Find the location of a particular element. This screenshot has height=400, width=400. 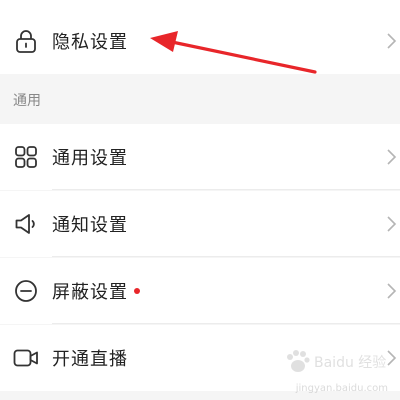

section-header-label: 通用 is located at coordinates (27, 101).